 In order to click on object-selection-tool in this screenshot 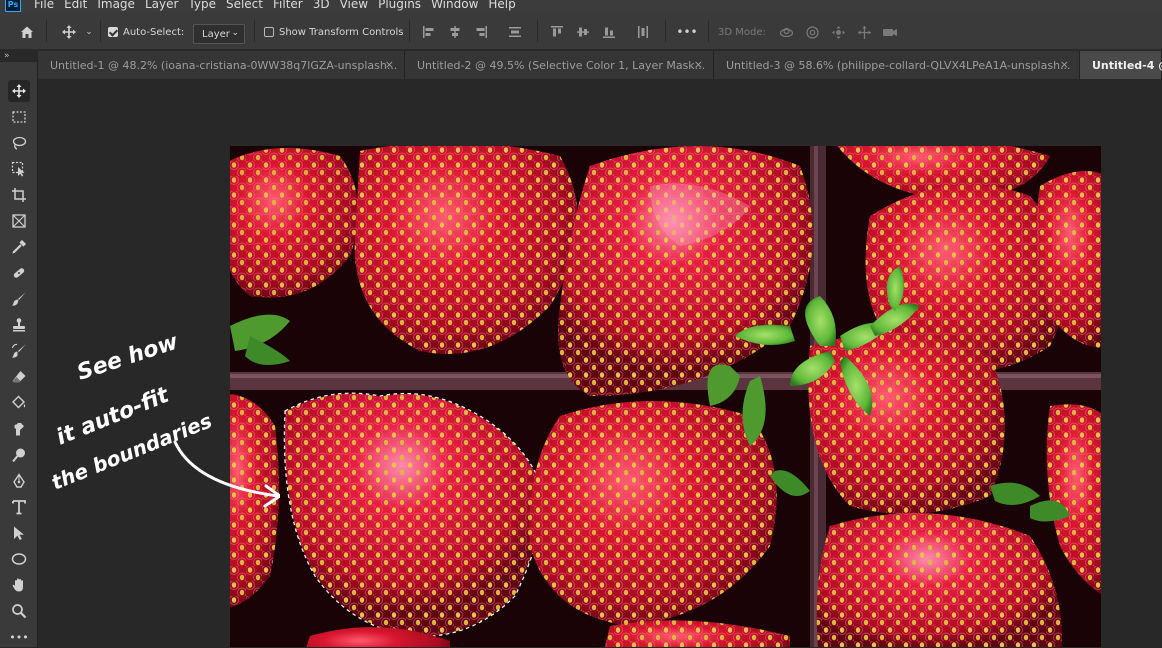, I will do `click(19, 169)`.